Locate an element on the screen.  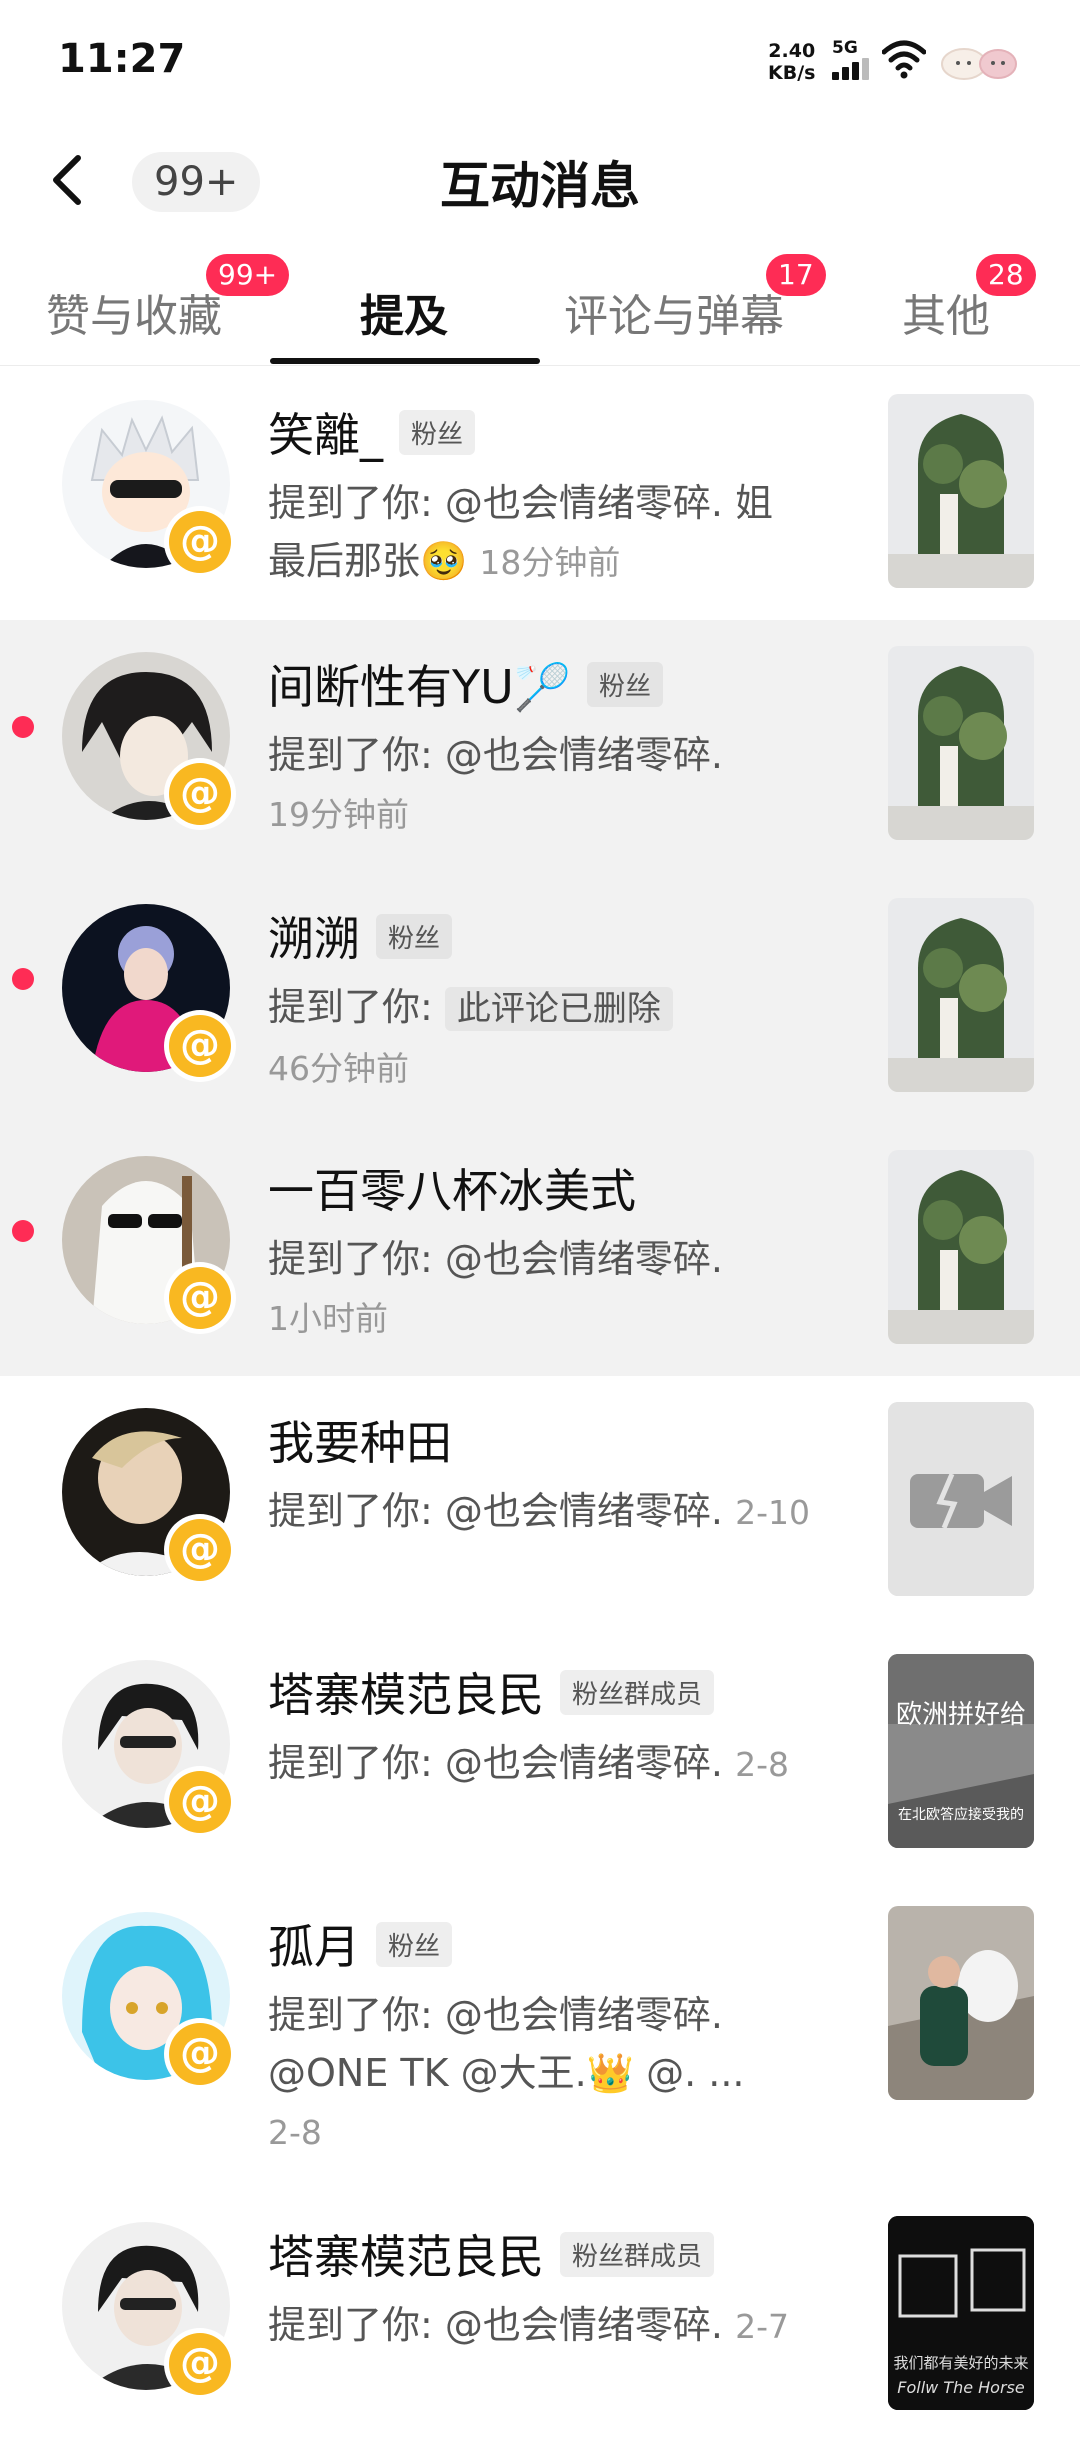
signal-icon is located at coordinates (852, 69).